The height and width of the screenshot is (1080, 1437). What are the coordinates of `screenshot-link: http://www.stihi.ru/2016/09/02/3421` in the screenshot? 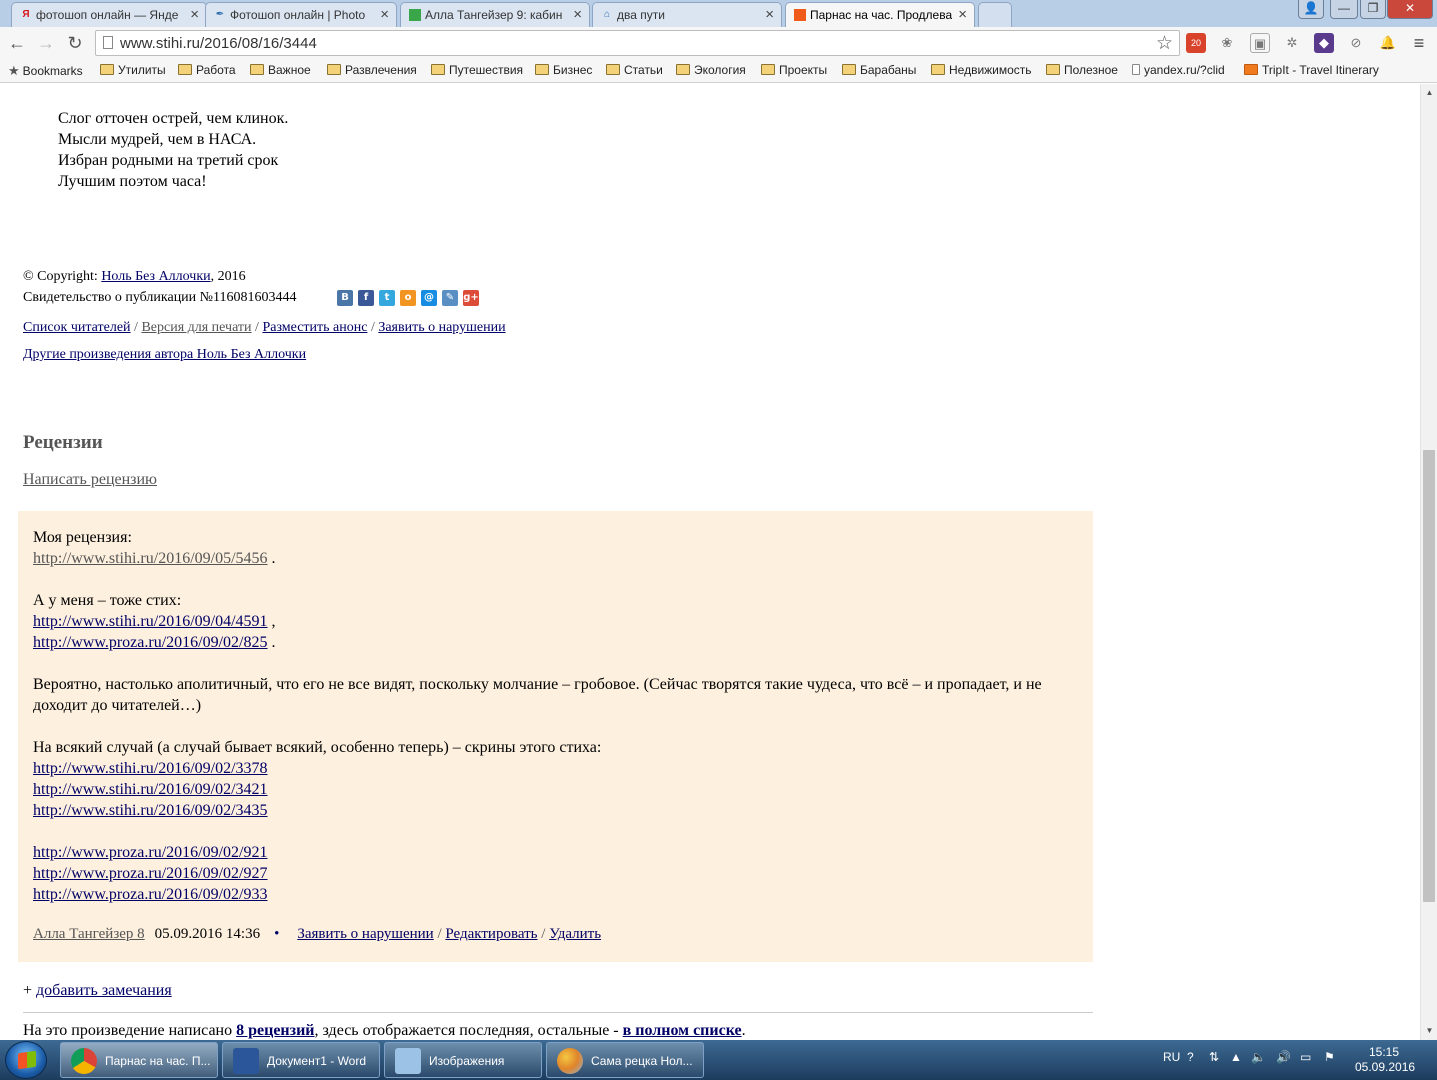 It's located at (150, 789).